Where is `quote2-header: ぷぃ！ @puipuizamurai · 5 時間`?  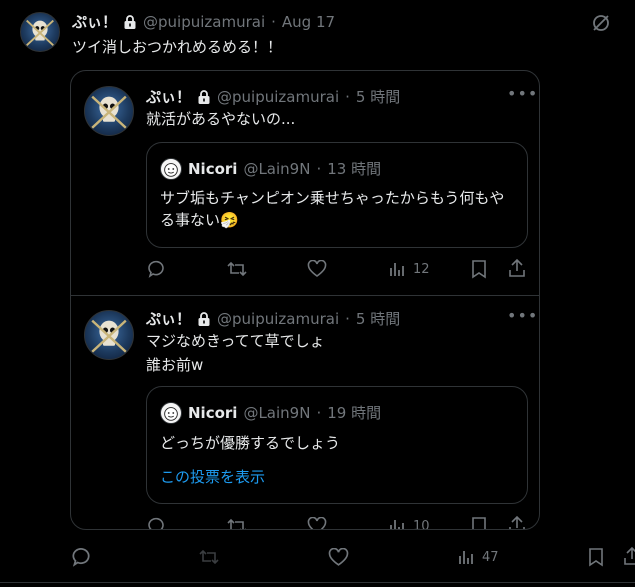
quote2-header: ぷぃ！ @puipuizamurai · 5 時間 is located at coordinates (273, 318).